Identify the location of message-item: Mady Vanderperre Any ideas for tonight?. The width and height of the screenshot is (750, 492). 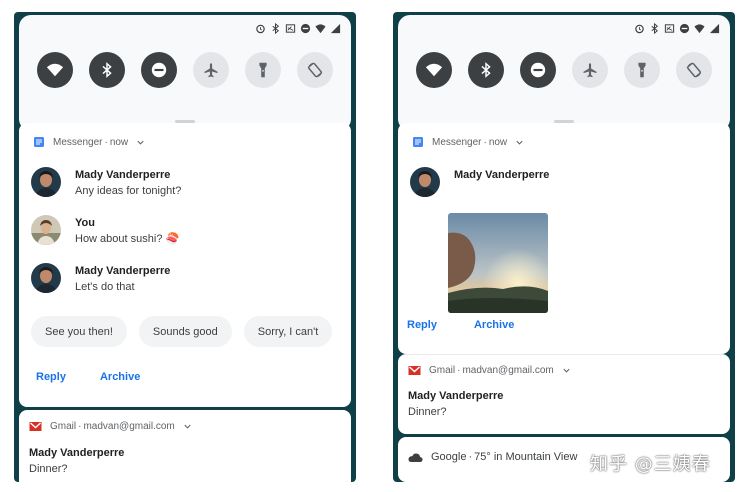
(106, 183).